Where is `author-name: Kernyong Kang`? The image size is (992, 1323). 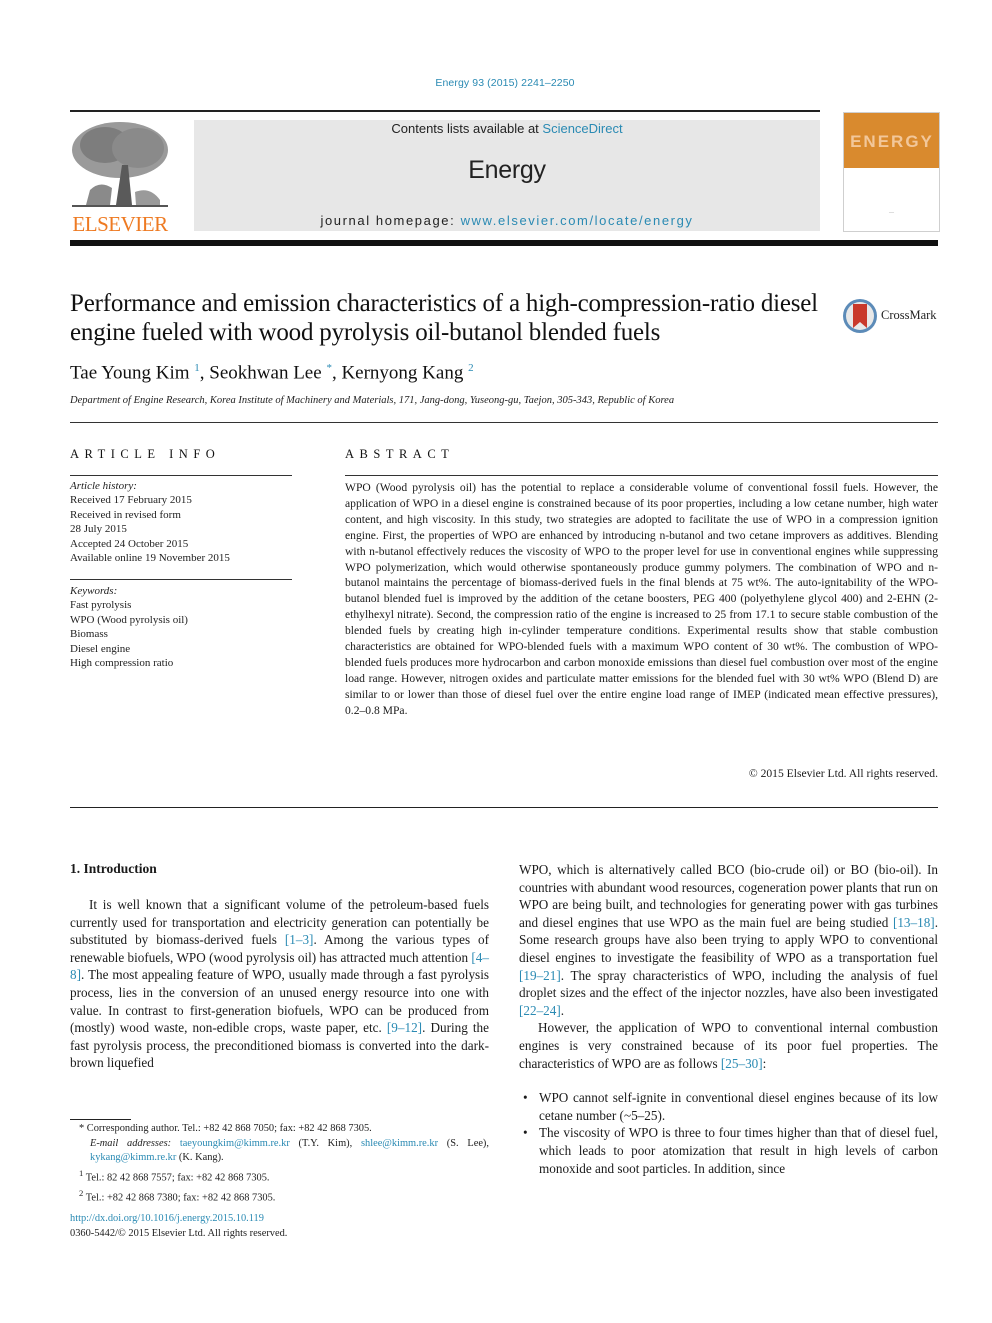
author-name: Kernyong Kang is located at coordinates (405, 373).